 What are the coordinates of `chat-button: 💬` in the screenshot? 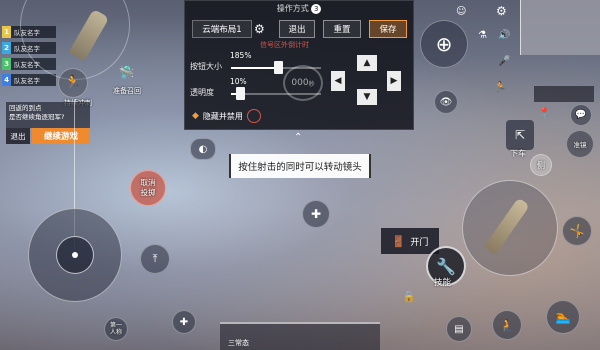 It's located at (581, 115).